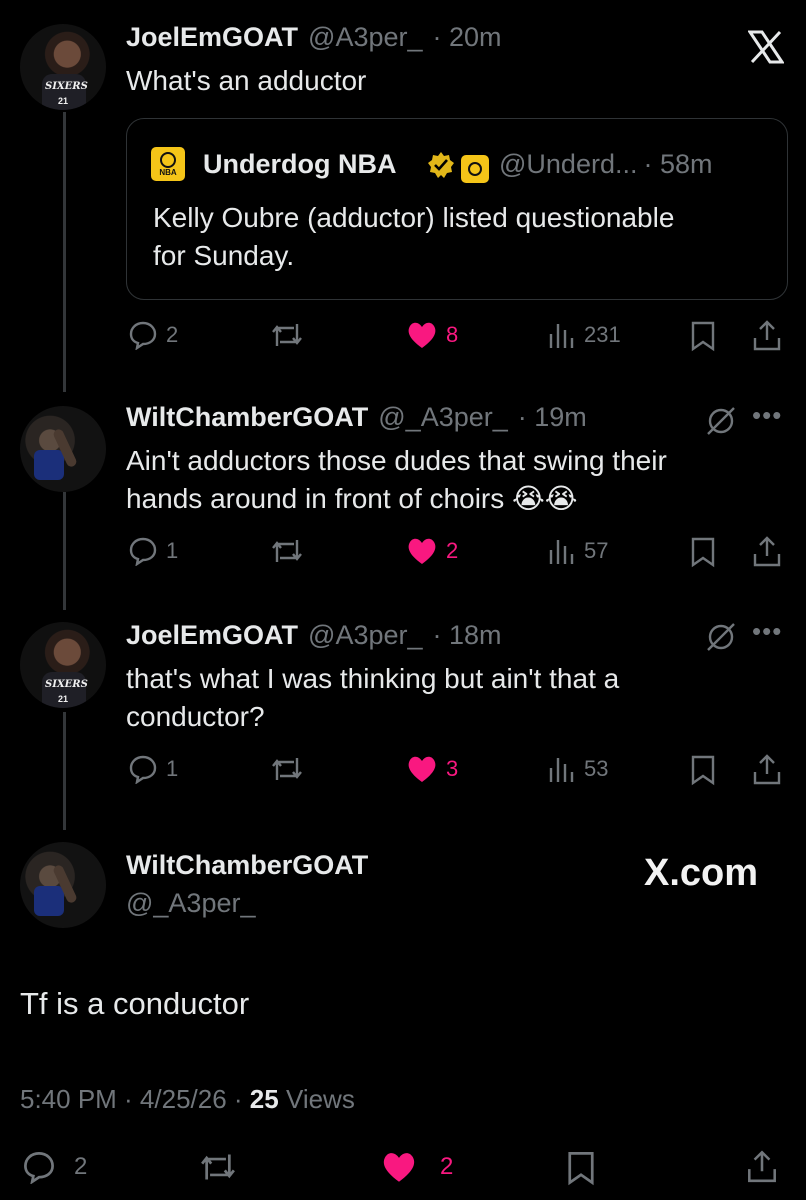  What do you see at coordinates (701, 873) in the screenshot?
I see `x-com-watermark: X.com` at bounding box center [701, 873].